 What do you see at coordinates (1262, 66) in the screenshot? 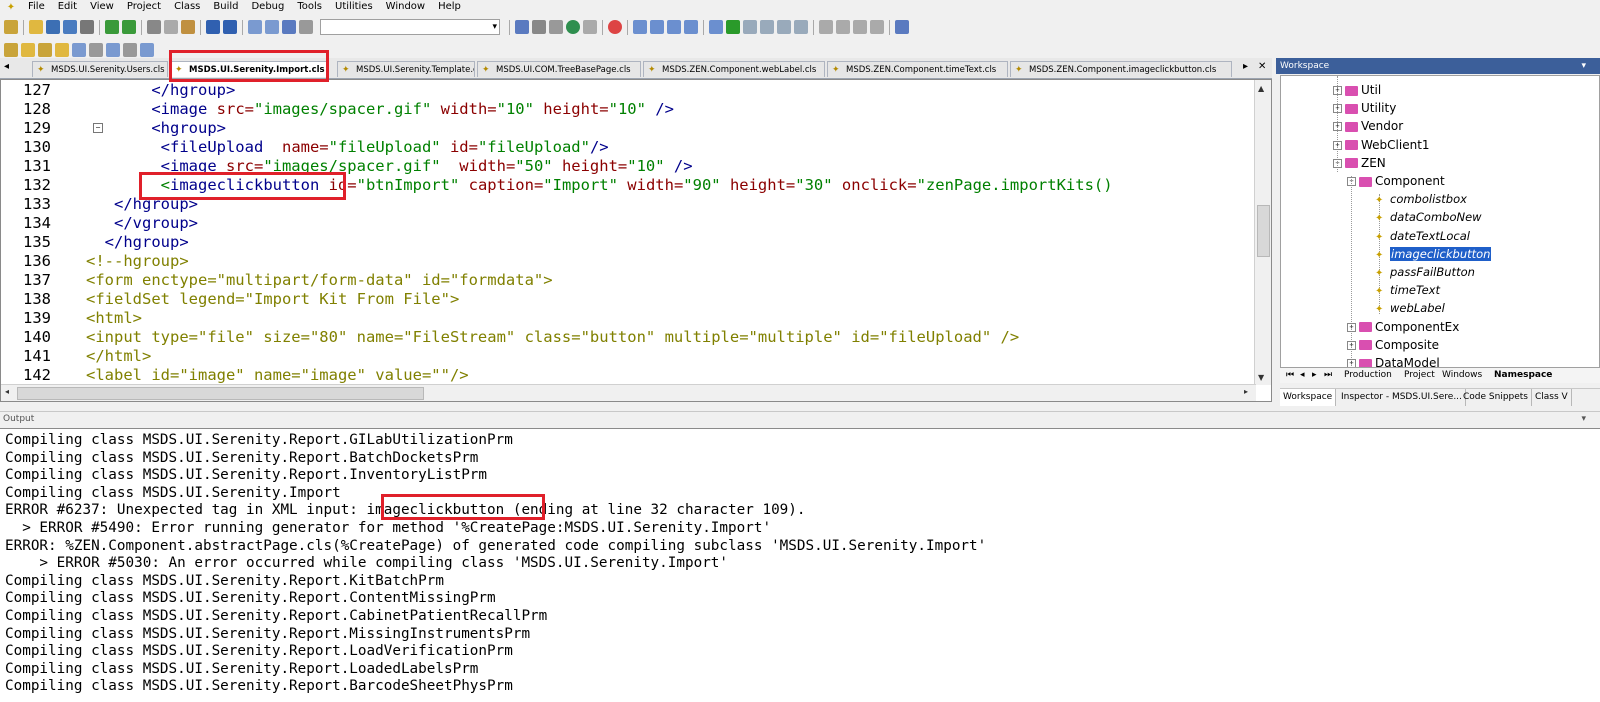
I see `tab-close-icon: ✕` at bounding box center [1262, 66].